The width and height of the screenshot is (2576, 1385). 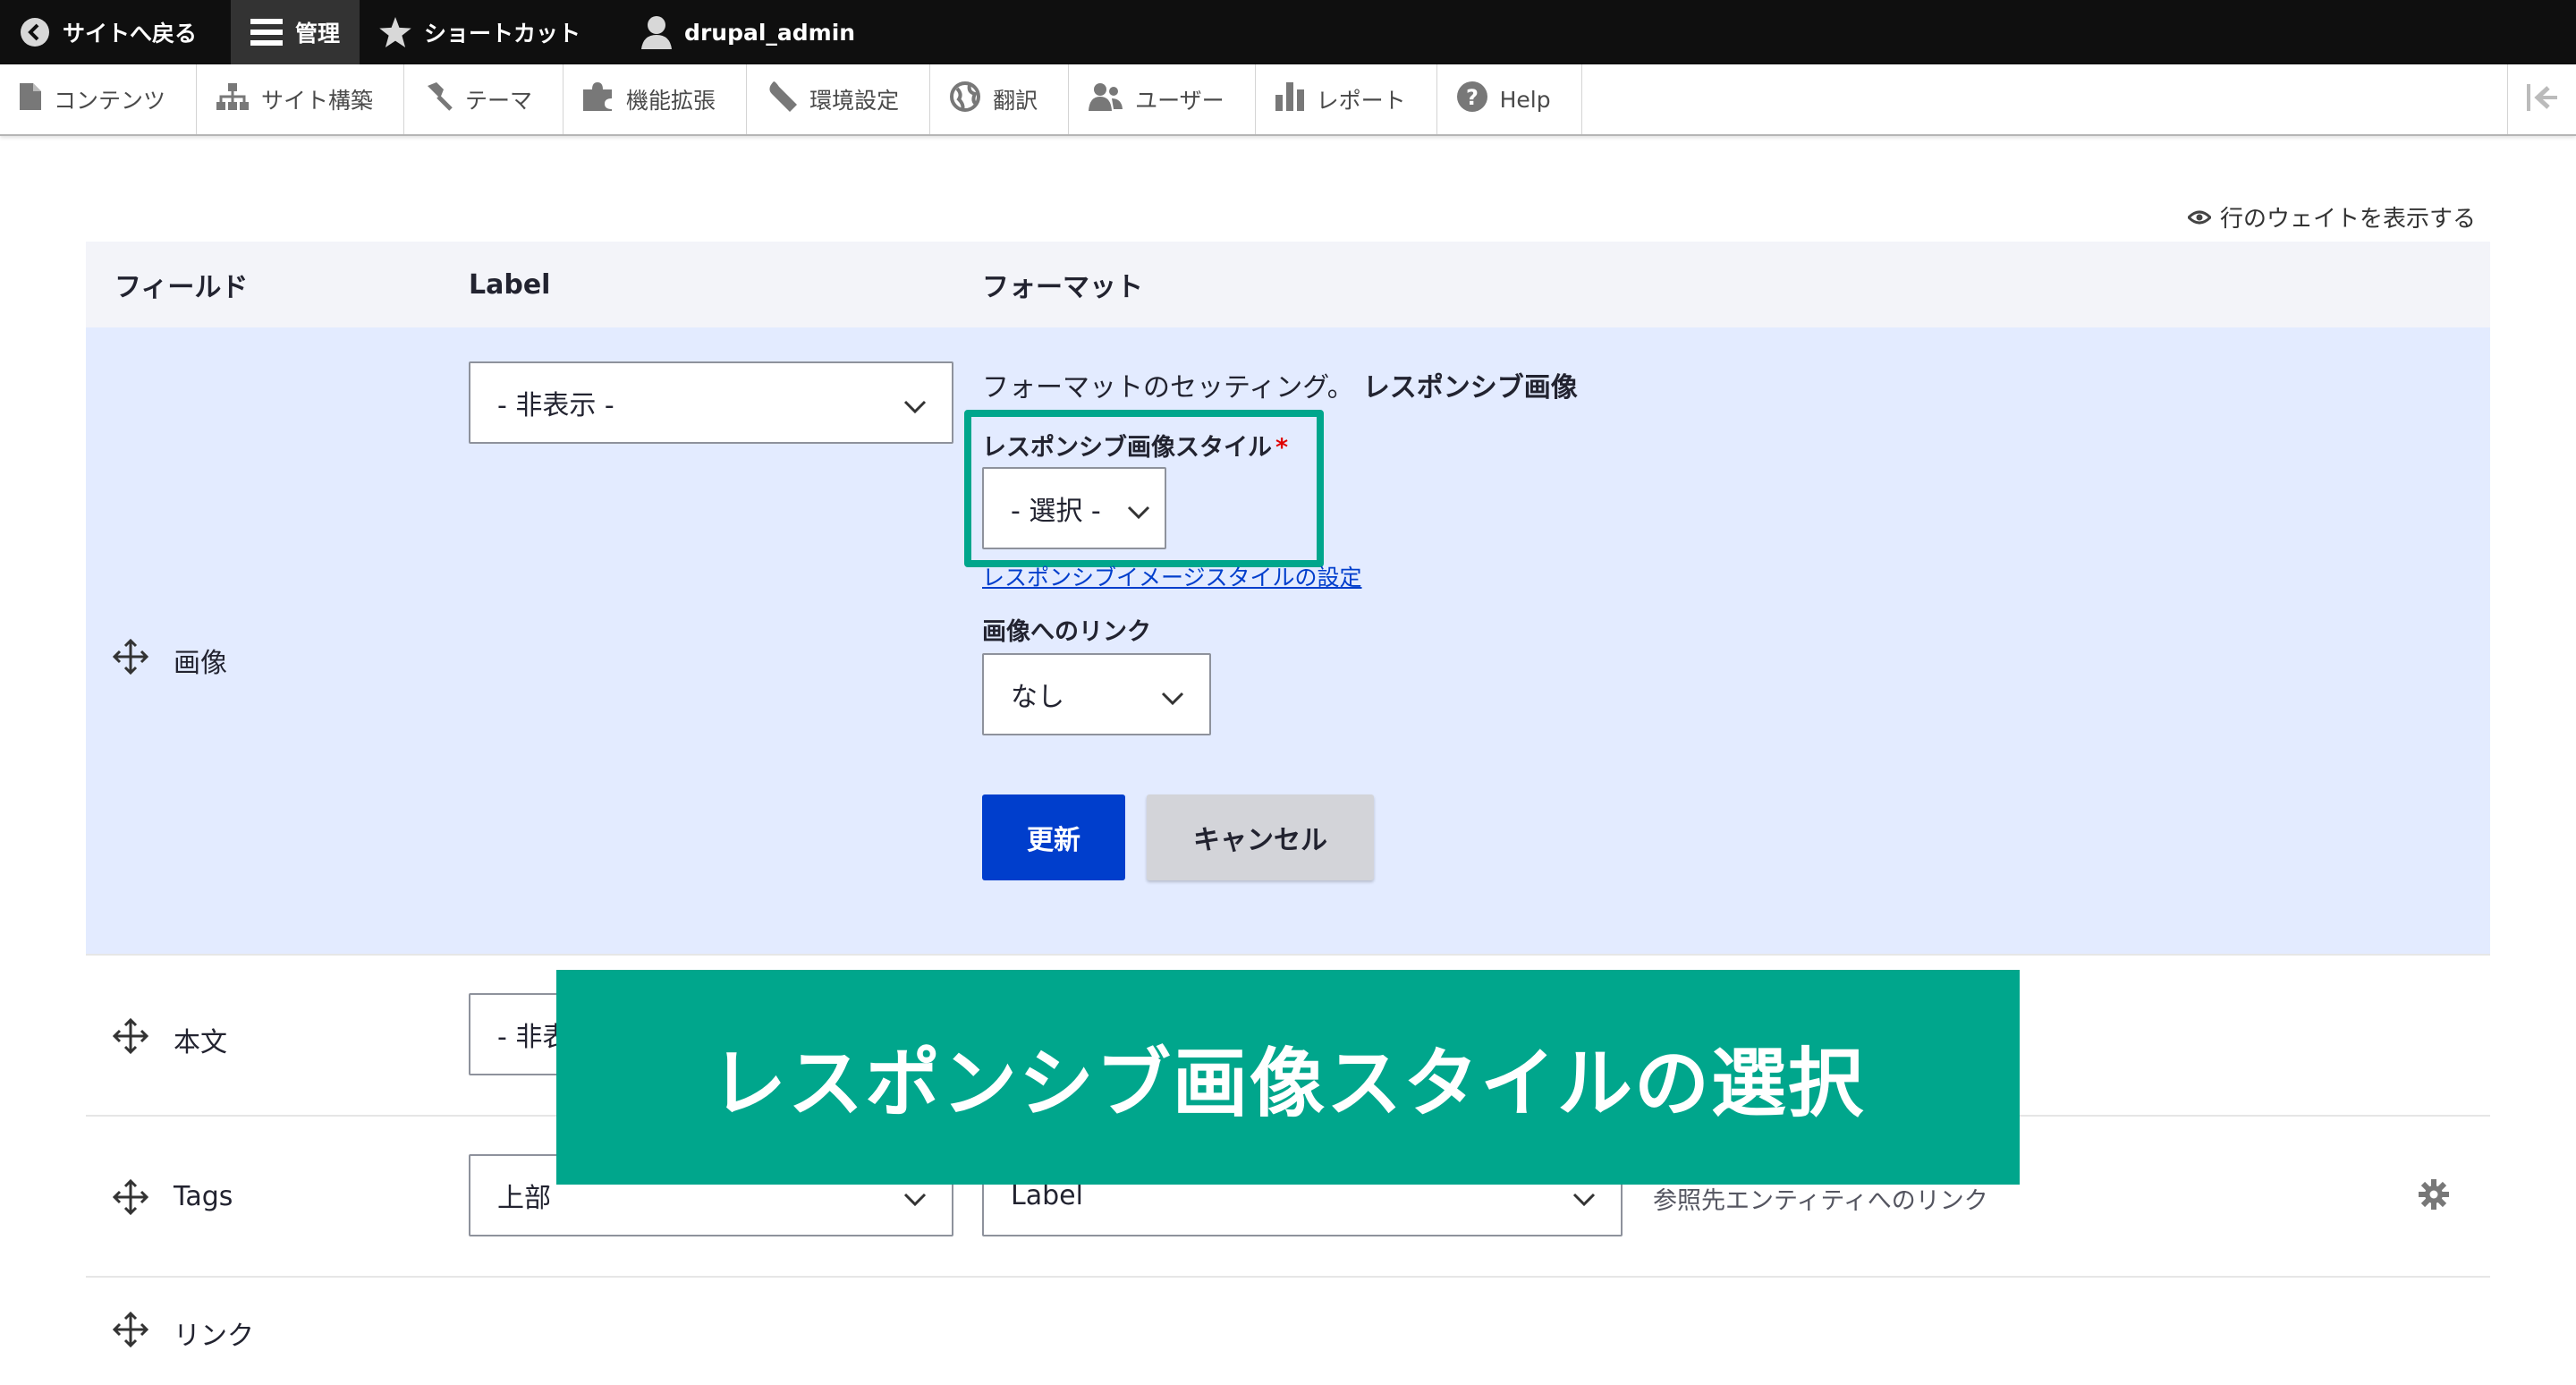 What do you see at coordinates (502, 34) in the screenshot?
I see `shortcuts-label: ショートカット` at bounding box center [502, 34].